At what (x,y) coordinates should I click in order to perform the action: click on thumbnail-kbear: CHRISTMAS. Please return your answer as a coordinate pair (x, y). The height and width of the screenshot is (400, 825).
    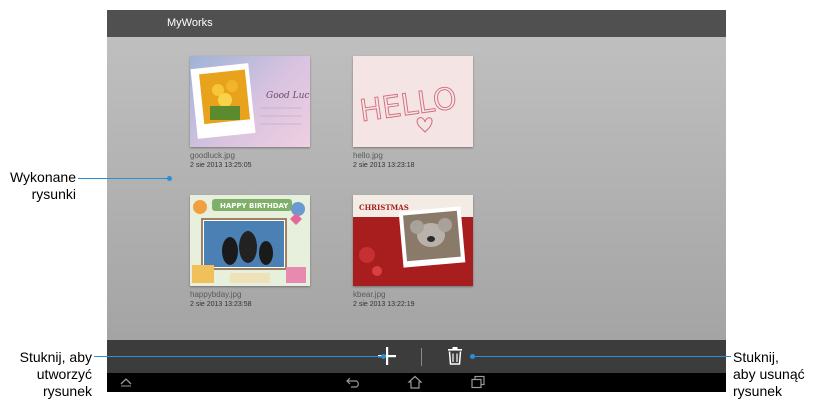
    Looking at the image, I should click on (413, 240).